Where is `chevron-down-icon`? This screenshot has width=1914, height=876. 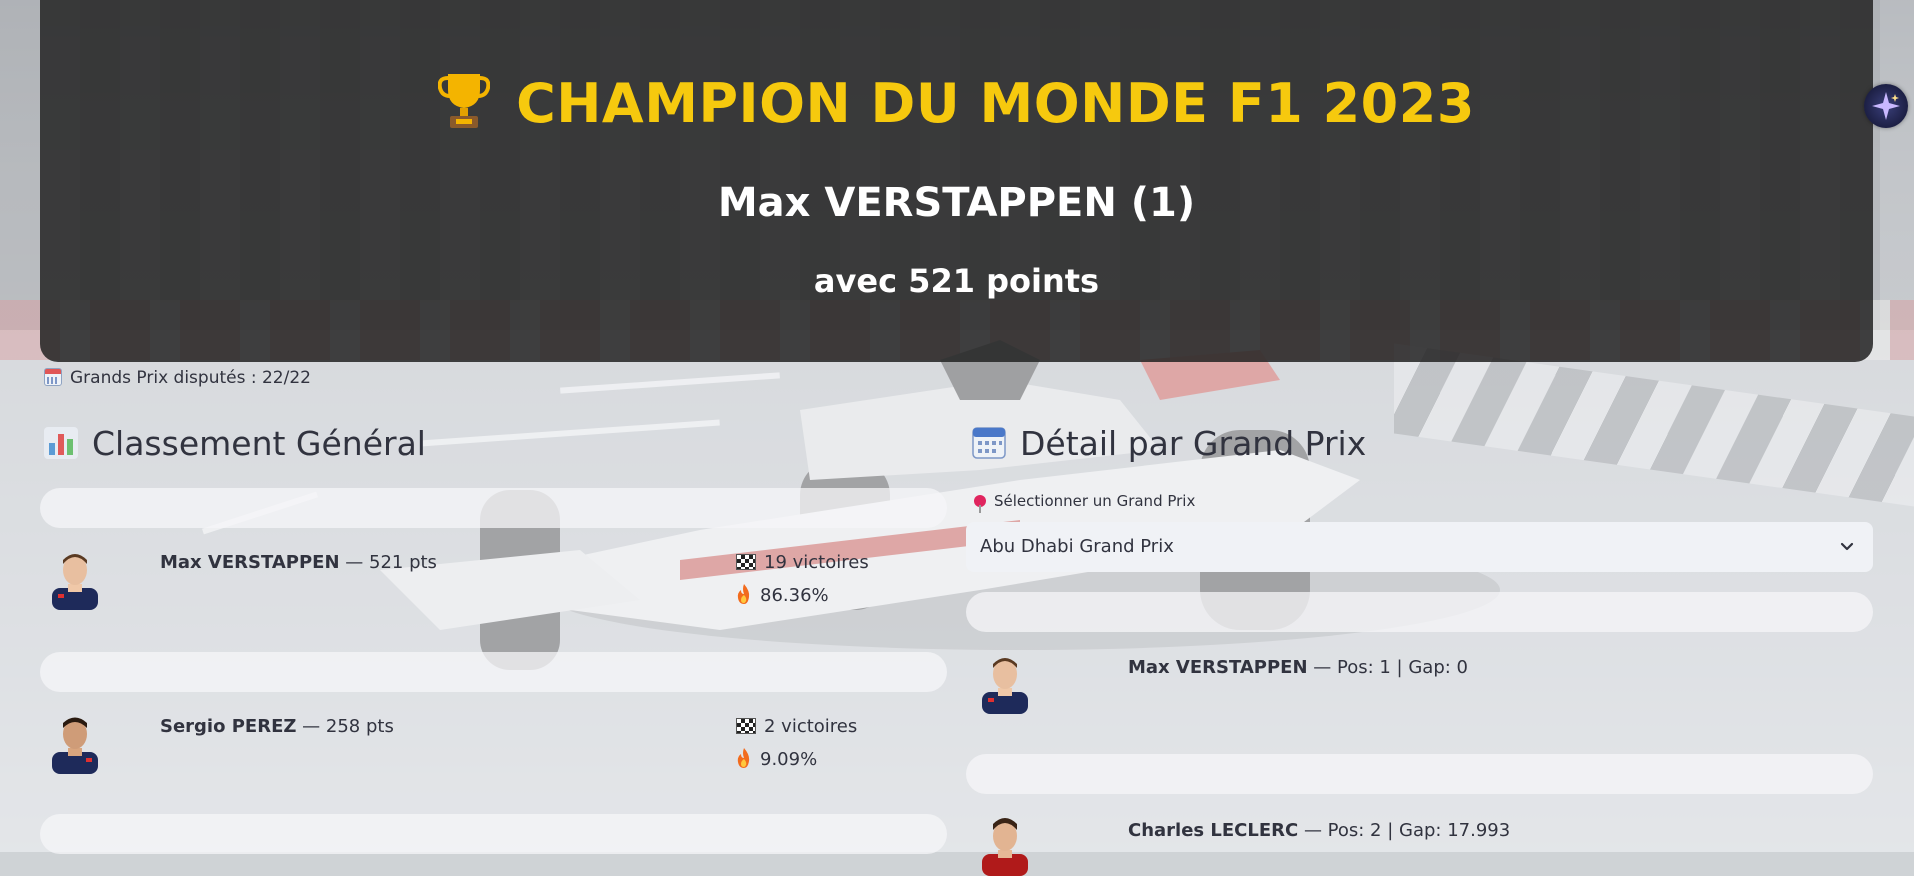
chevron-down-icon is located at coordinates (1847, 546).